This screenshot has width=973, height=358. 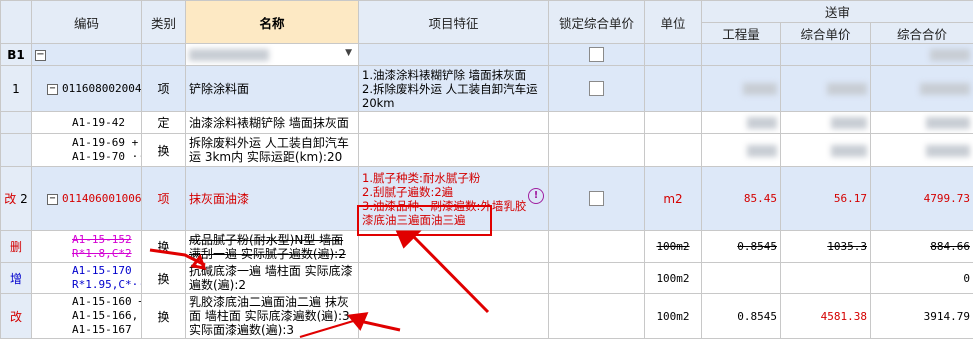 What do you see at coordinates (825, 316) in the screenshot?
I see `unit-price-cell: 4581.38` at bounding box center [825, 316].